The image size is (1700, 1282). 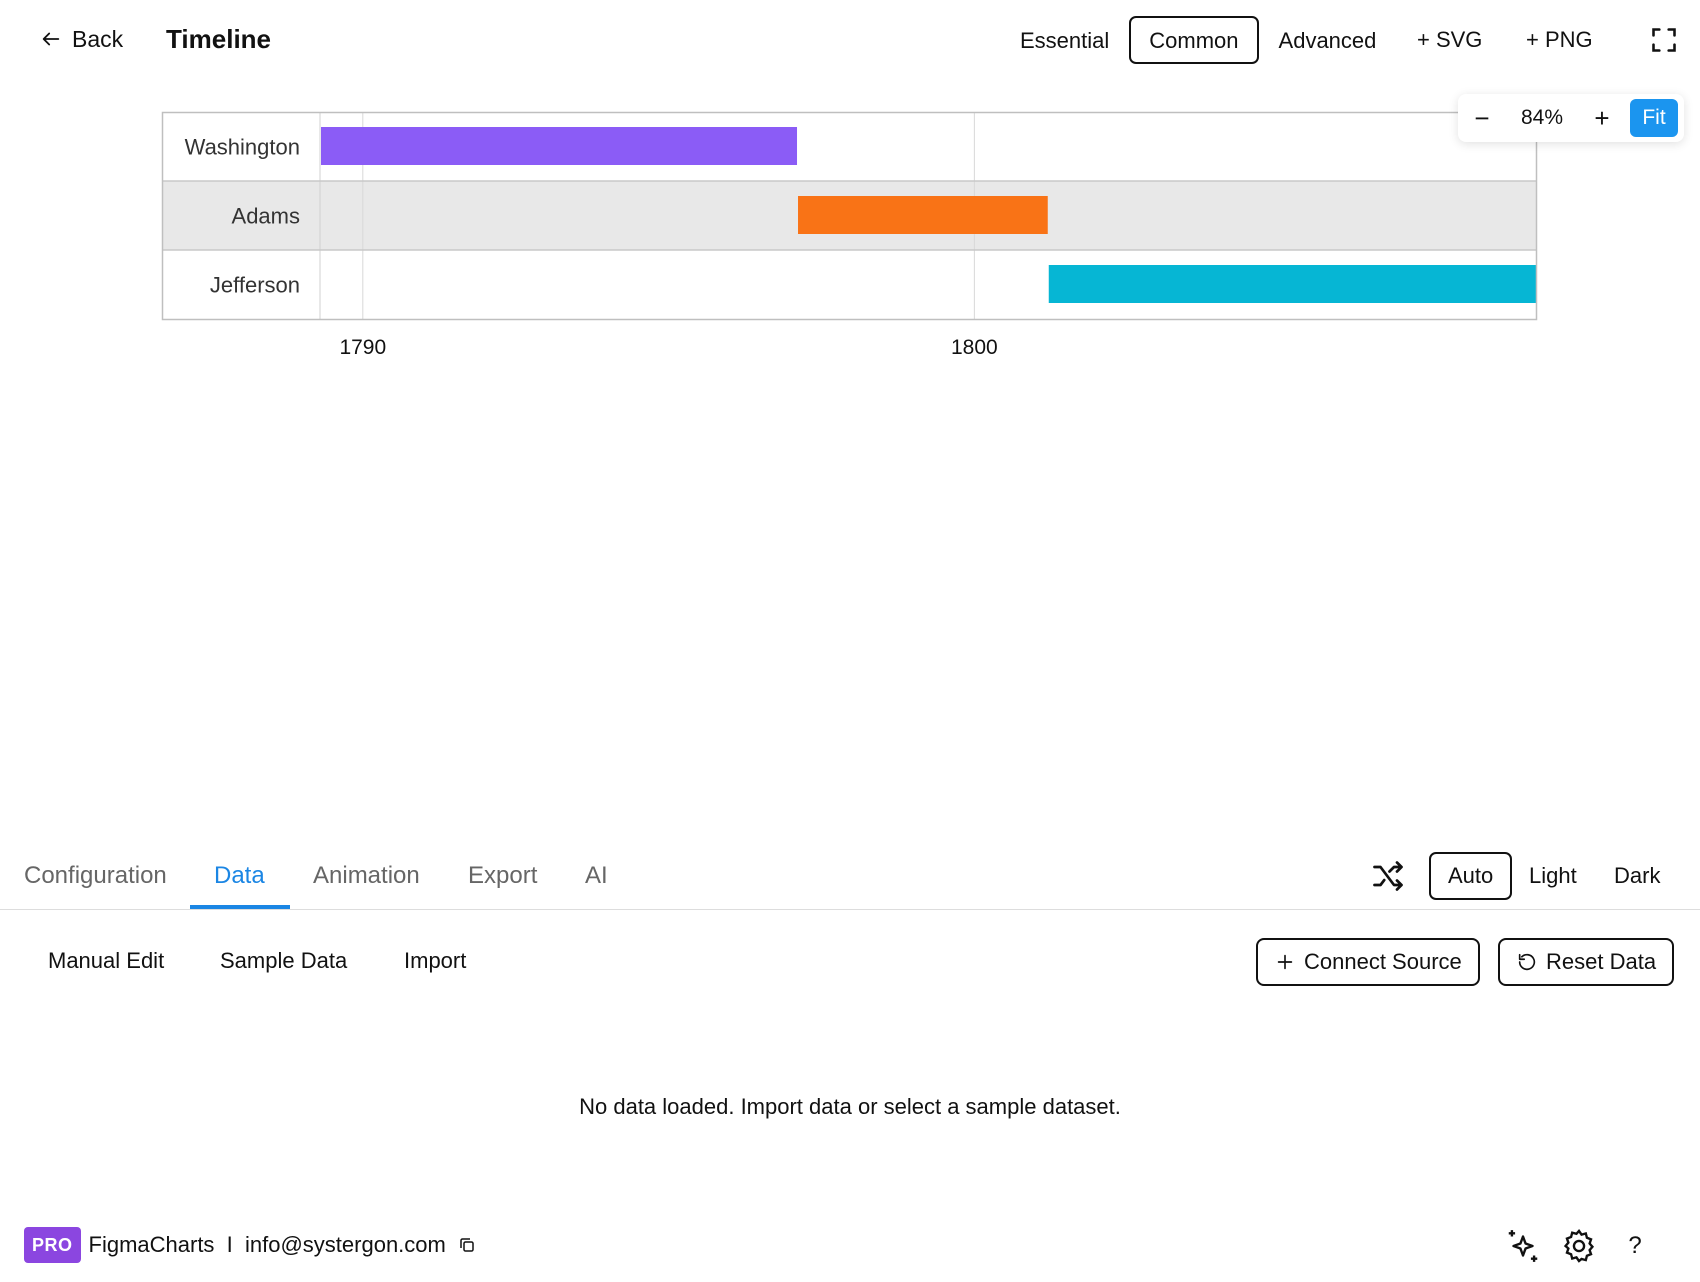 I want to click on tab-export: Export, so click(x=502, y=876).